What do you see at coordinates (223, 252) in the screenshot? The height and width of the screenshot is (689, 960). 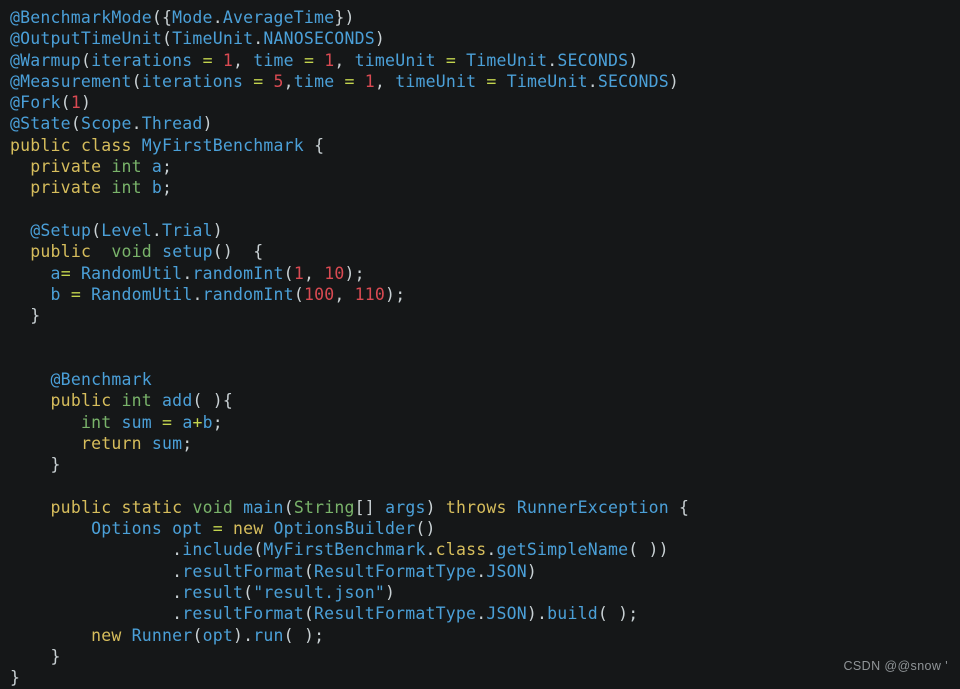 I see `code-token-punct: ()` at bounding box center [223, 252].